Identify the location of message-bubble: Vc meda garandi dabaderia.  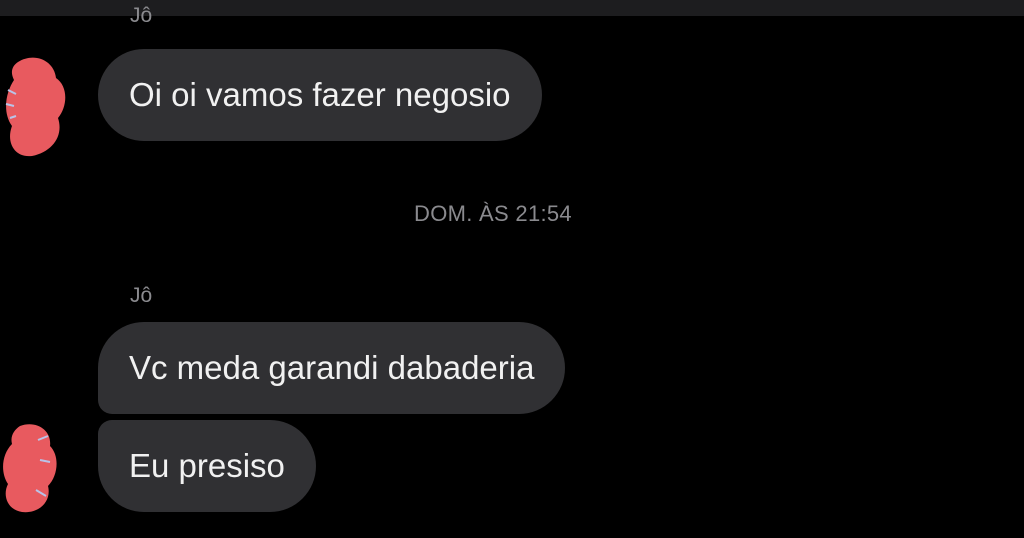
(332, 368).